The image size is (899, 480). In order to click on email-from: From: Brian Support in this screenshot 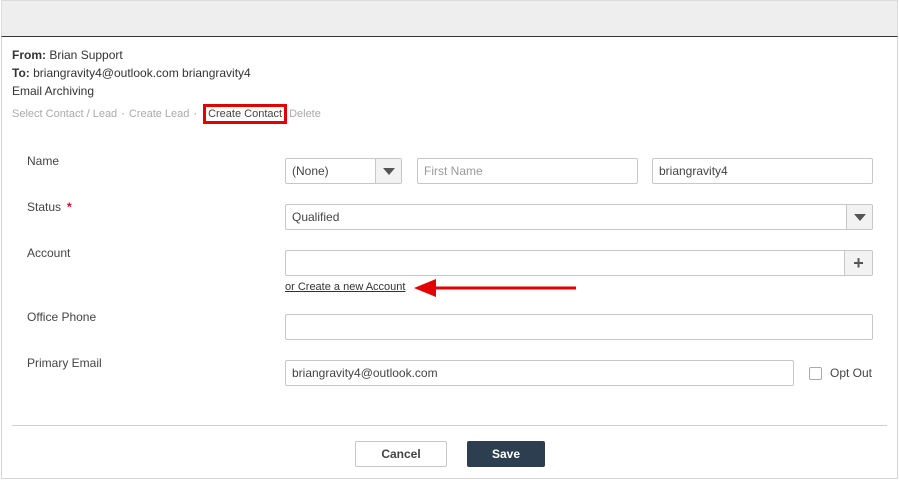, I will do `click(67, 55)`.